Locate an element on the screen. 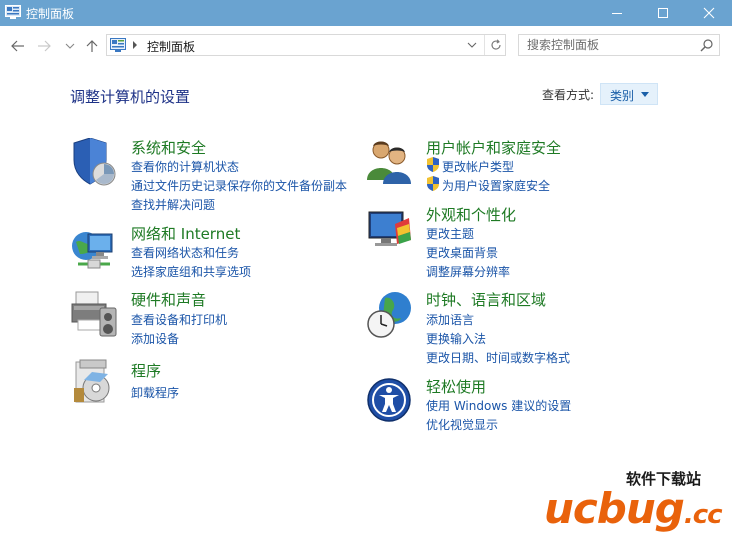 This screenshot has height=539, width=732. category-title-system-security: 系统和安全 is located at coordinates (168, 147).